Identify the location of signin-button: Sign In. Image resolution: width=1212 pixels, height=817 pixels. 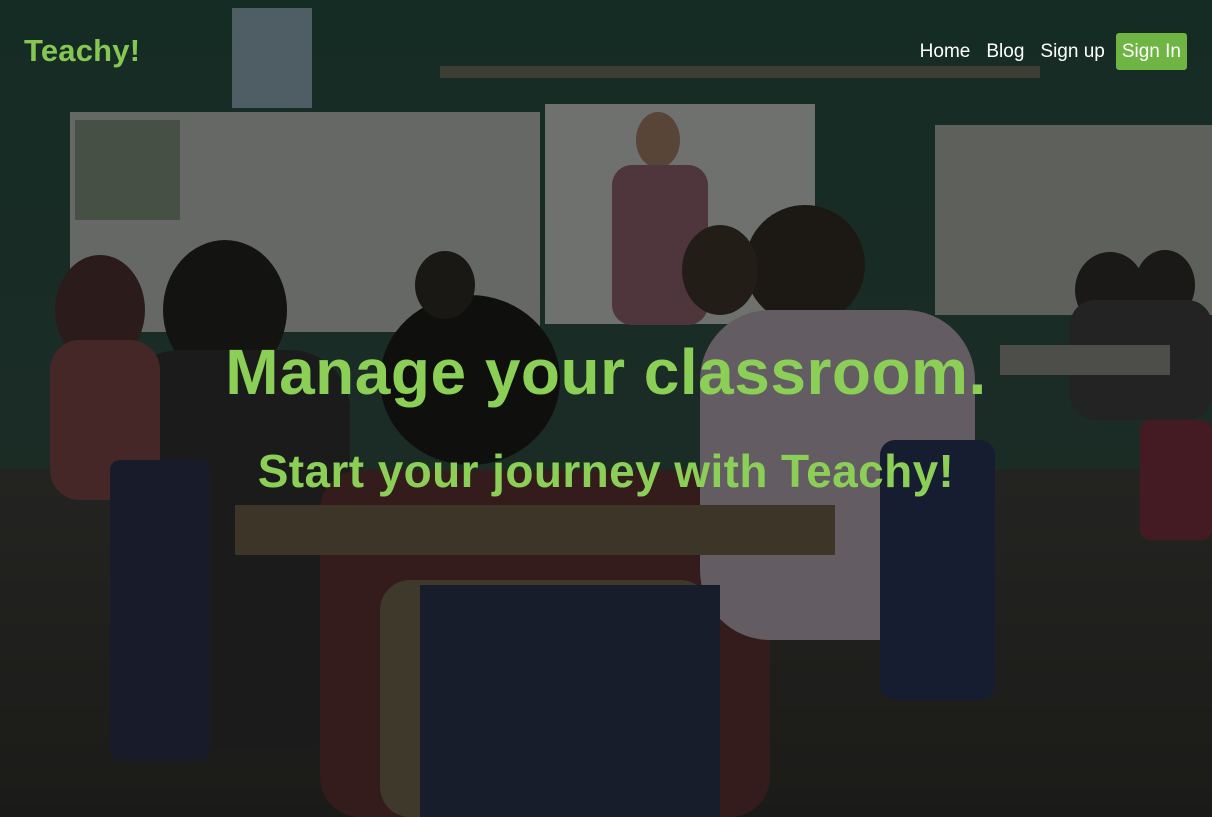
(1151, 51).